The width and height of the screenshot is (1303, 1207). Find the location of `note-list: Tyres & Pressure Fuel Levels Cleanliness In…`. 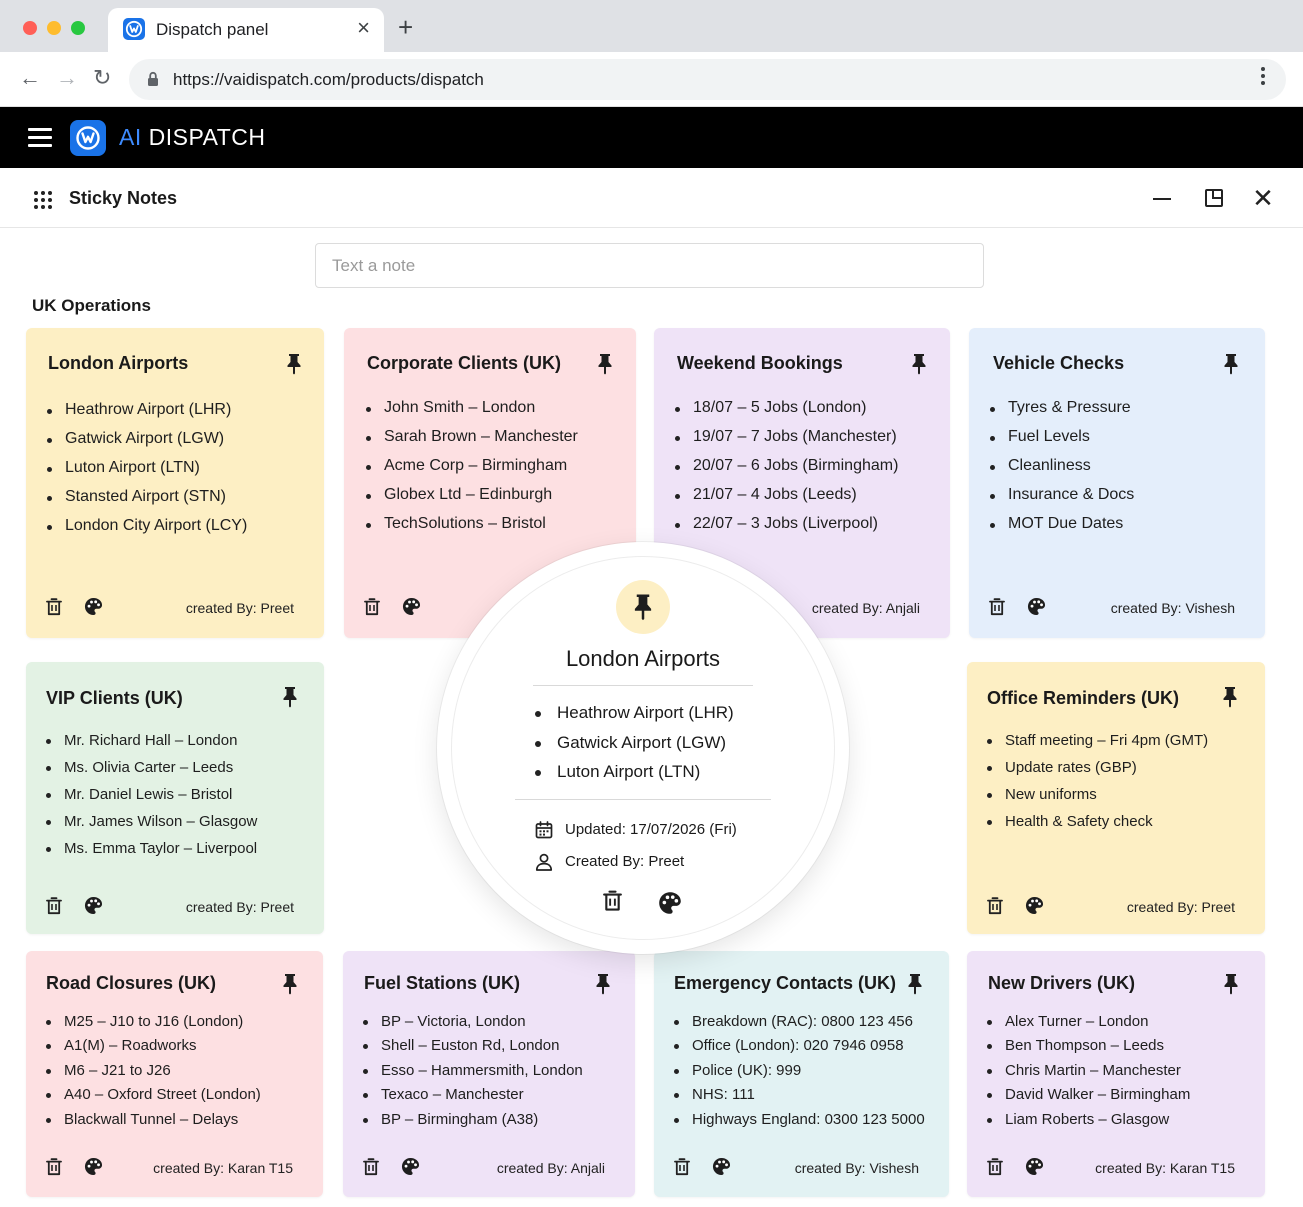

note-list: Tyres & Pressure Fuel Levels Cleanliness In… is located at coordinates (1062, 471).